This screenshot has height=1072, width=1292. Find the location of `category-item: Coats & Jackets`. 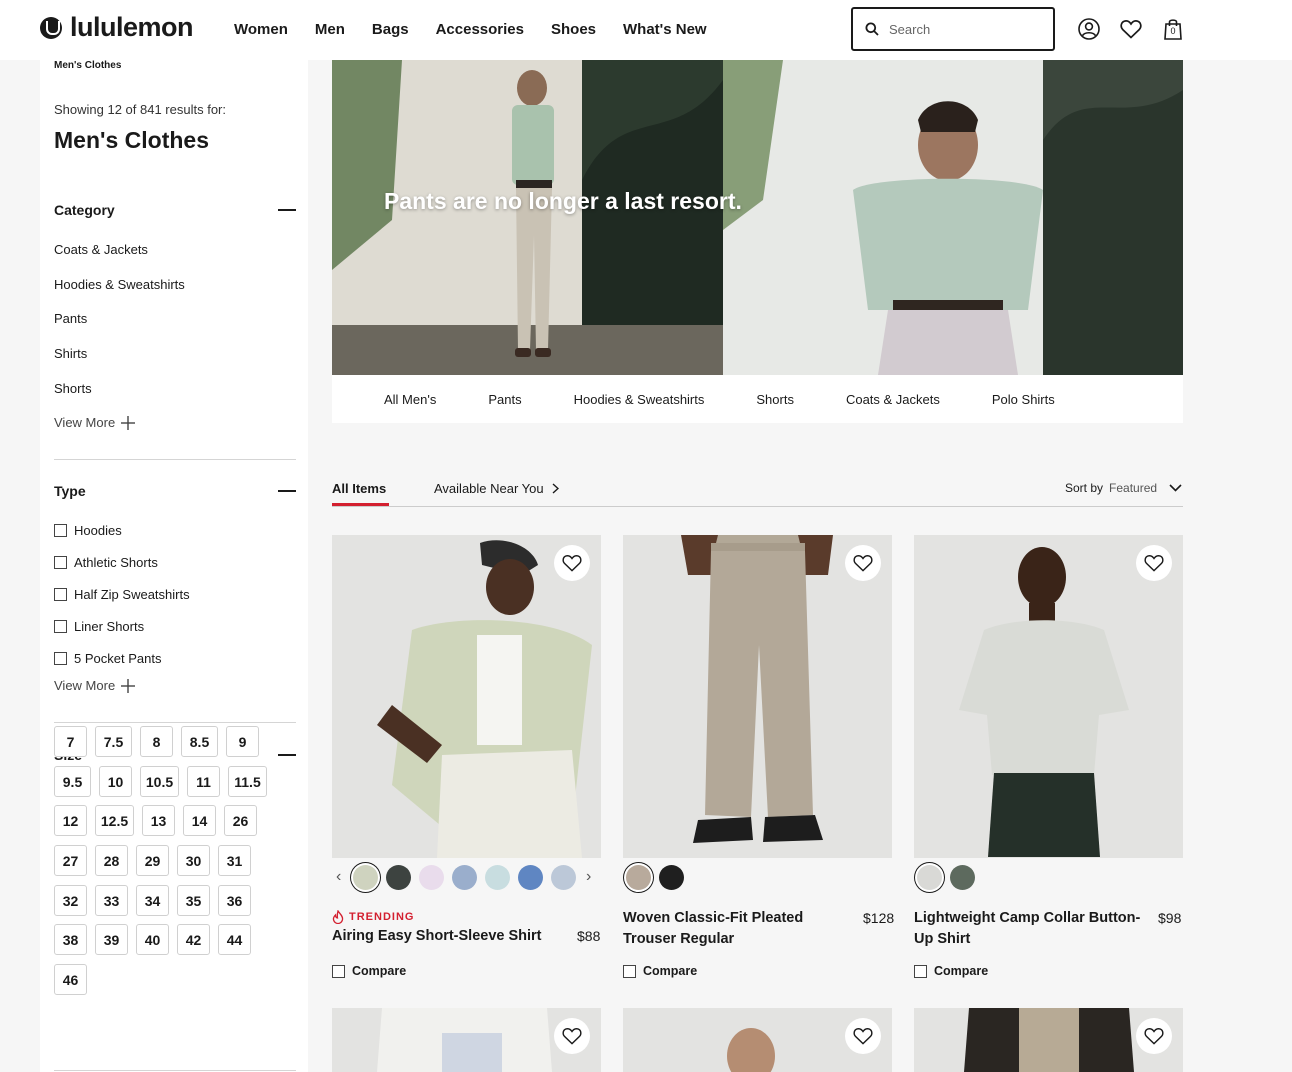

category-item: Coats & Jackets is located at coordinates (101, 249).